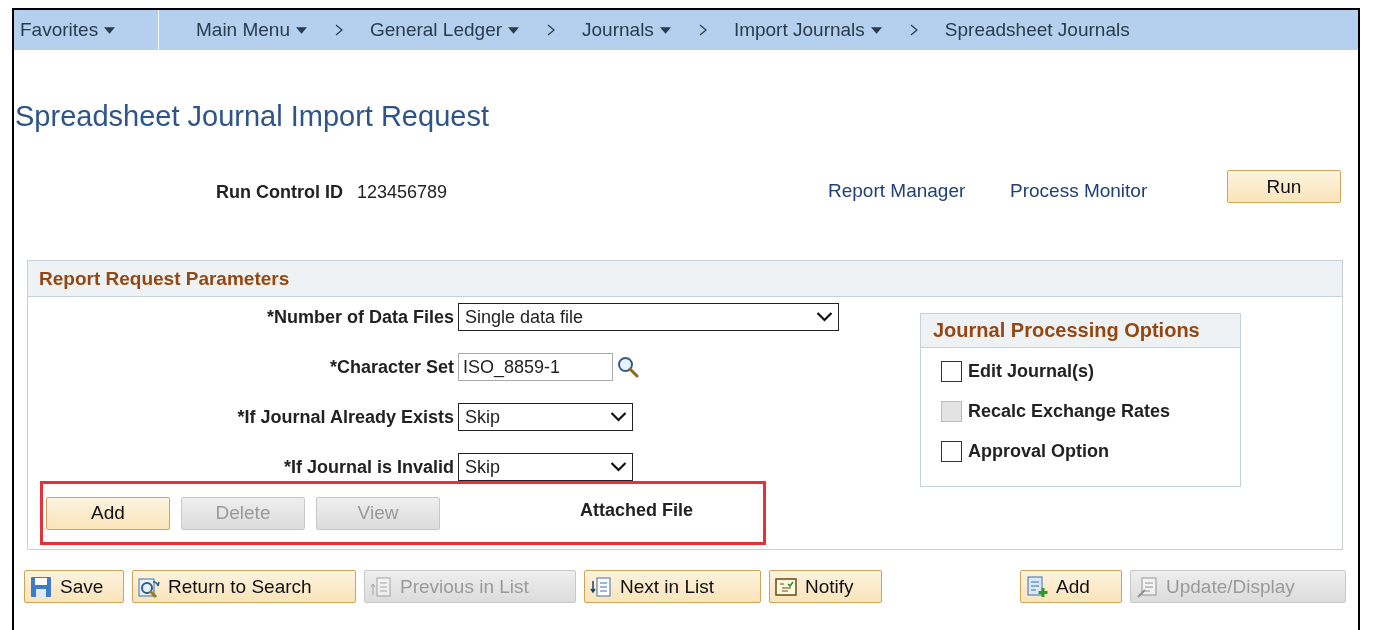 Image resolution: width=1379 pixels, height=630 pixels. I want to click on header-link: Report Manager, so click(897, 191).